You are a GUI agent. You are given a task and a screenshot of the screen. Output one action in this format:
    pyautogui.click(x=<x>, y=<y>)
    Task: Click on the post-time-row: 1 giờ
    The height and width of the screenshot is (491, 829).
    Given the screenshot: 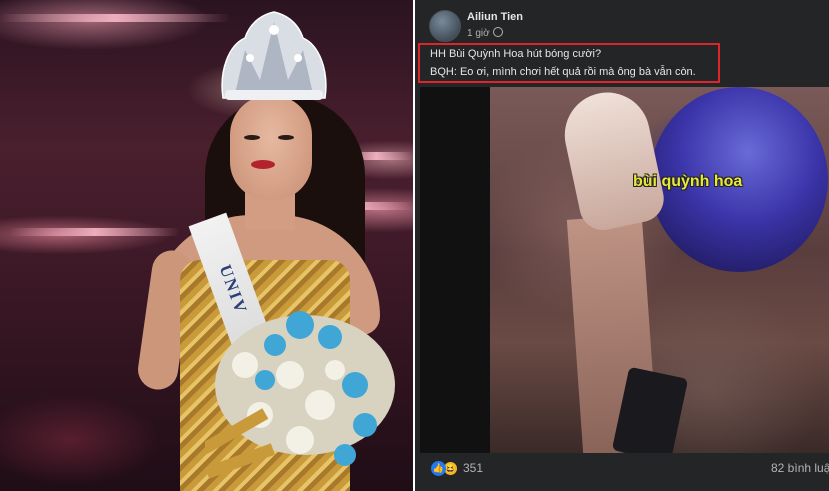 What is the action you would take?
    pyautogui.click(x=485, y=33)
    